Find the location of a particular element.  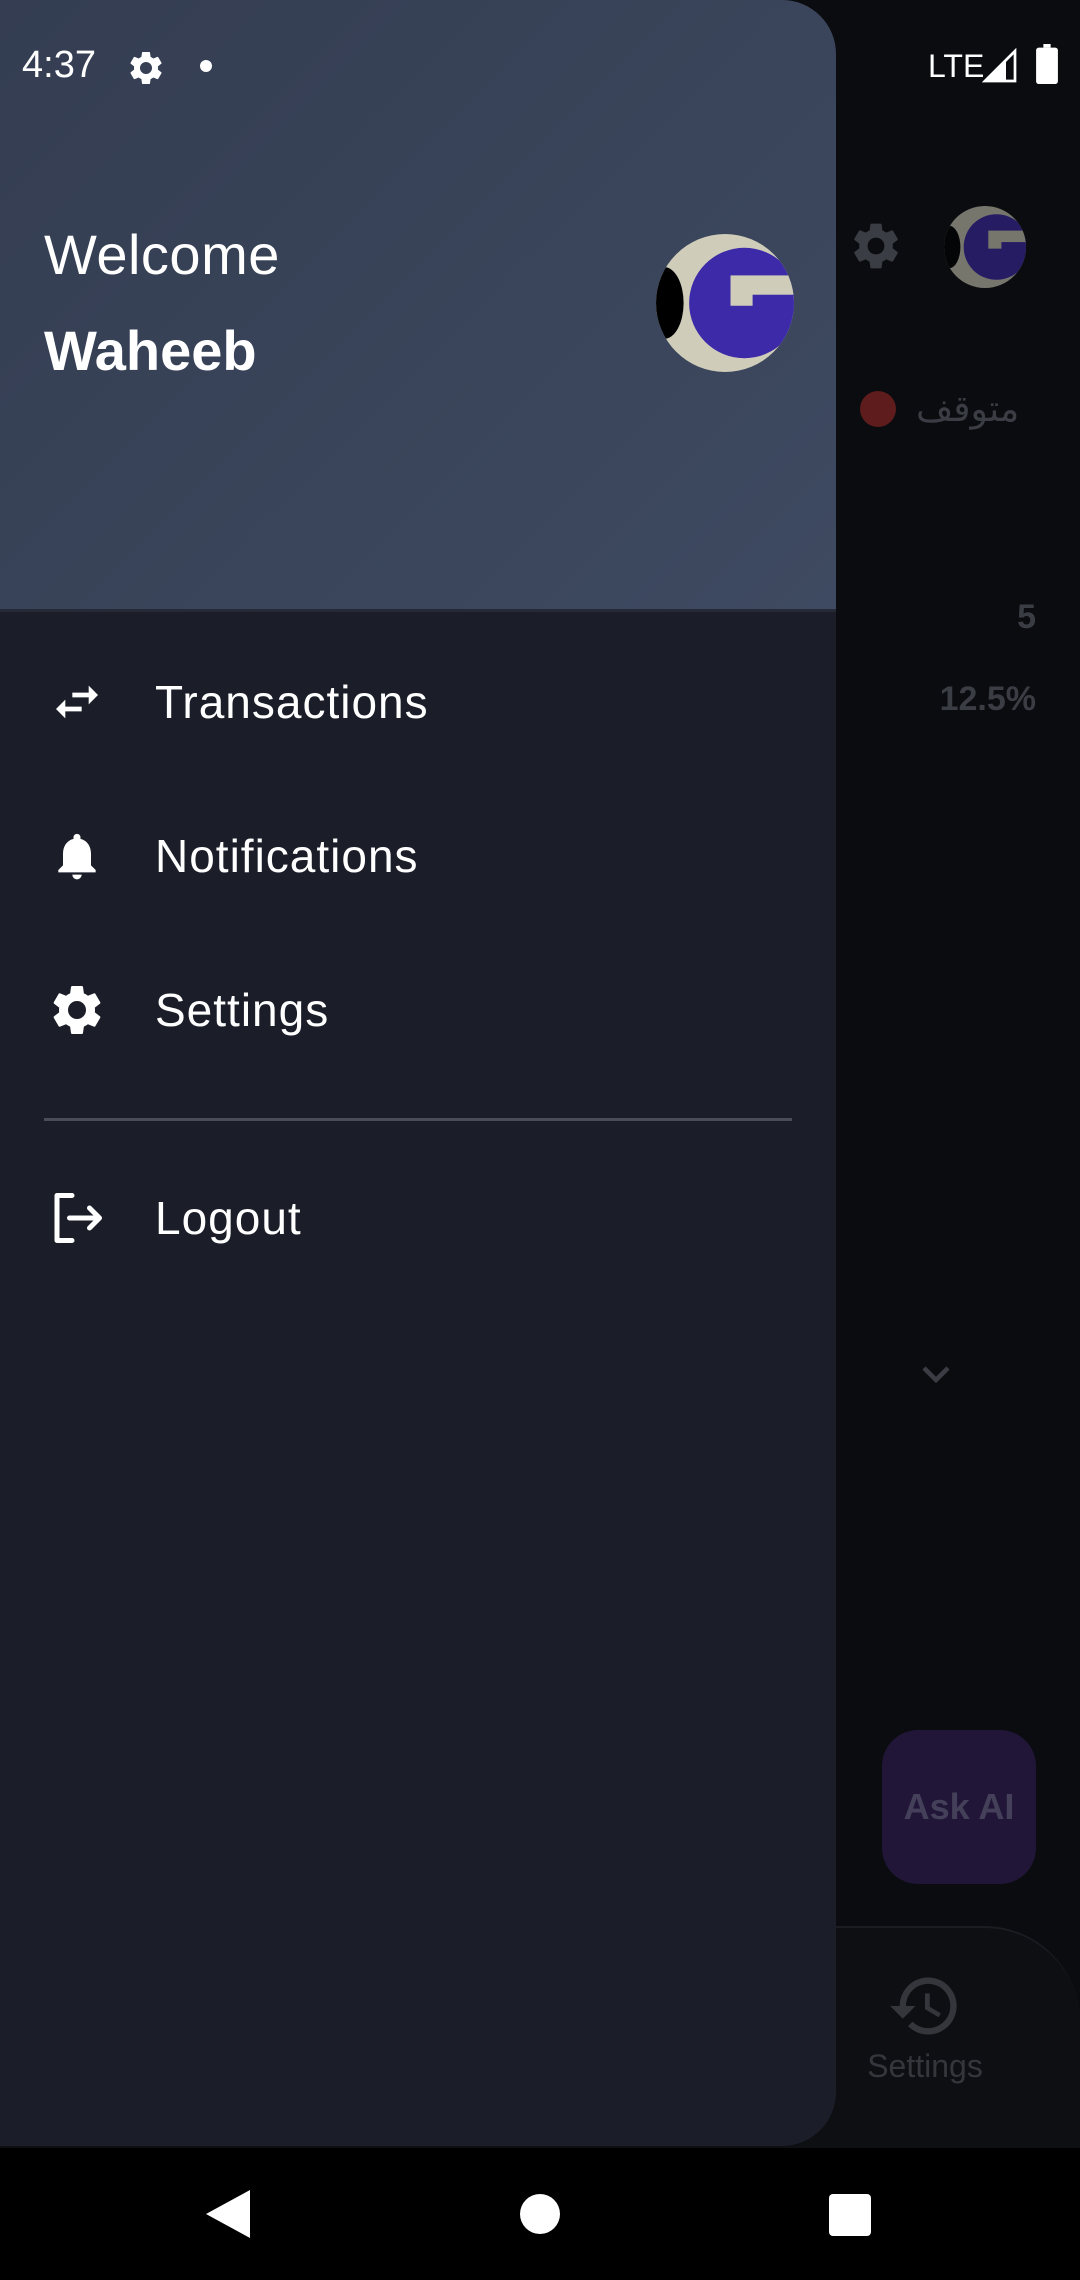

system-nav-bar is located at coordinates (540, 2214).